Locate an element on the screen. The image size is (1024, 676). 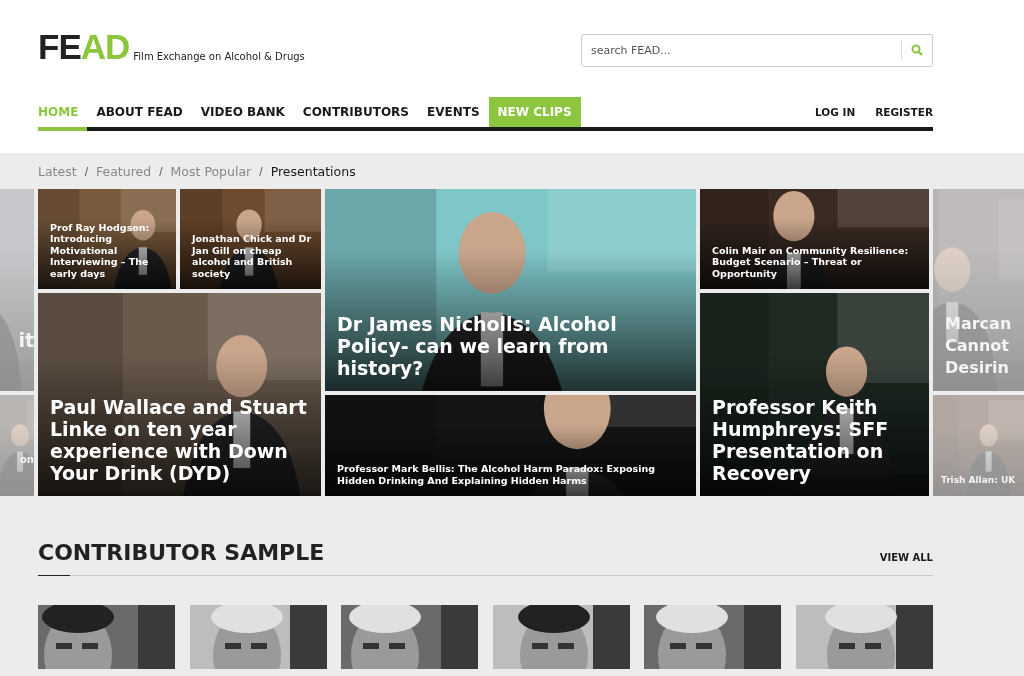
video-title: it is located at coordinates (26, 340).